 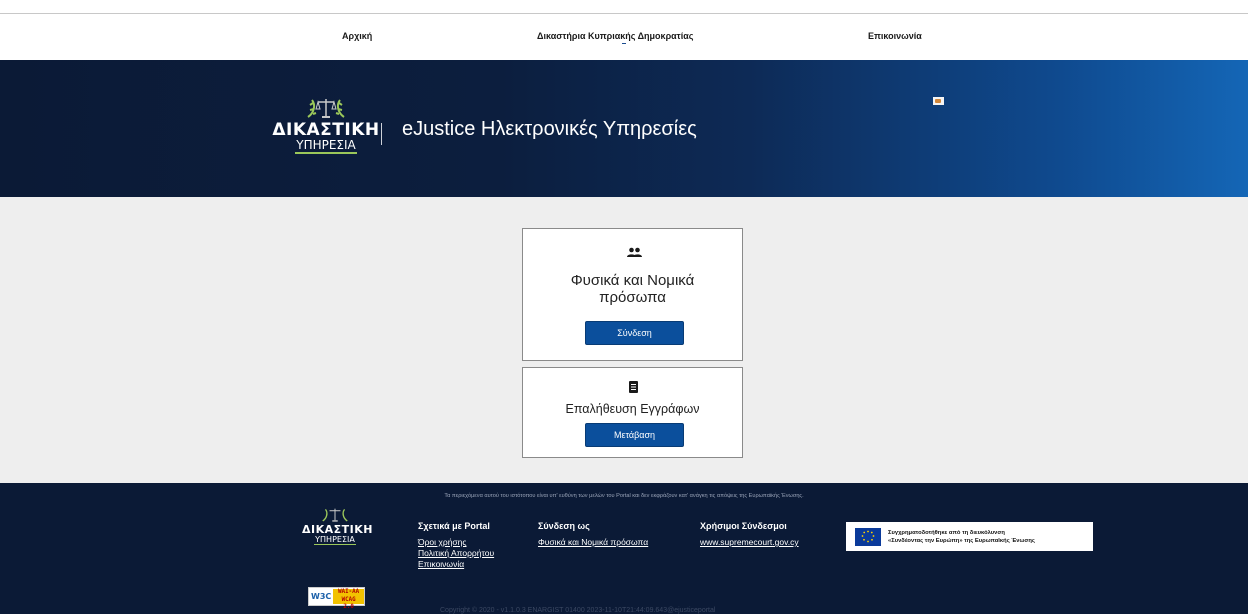 I want to click on page-title: eJustice Ηλεκτρονικές Υπηρεσίες, so click(x=549, y=129).